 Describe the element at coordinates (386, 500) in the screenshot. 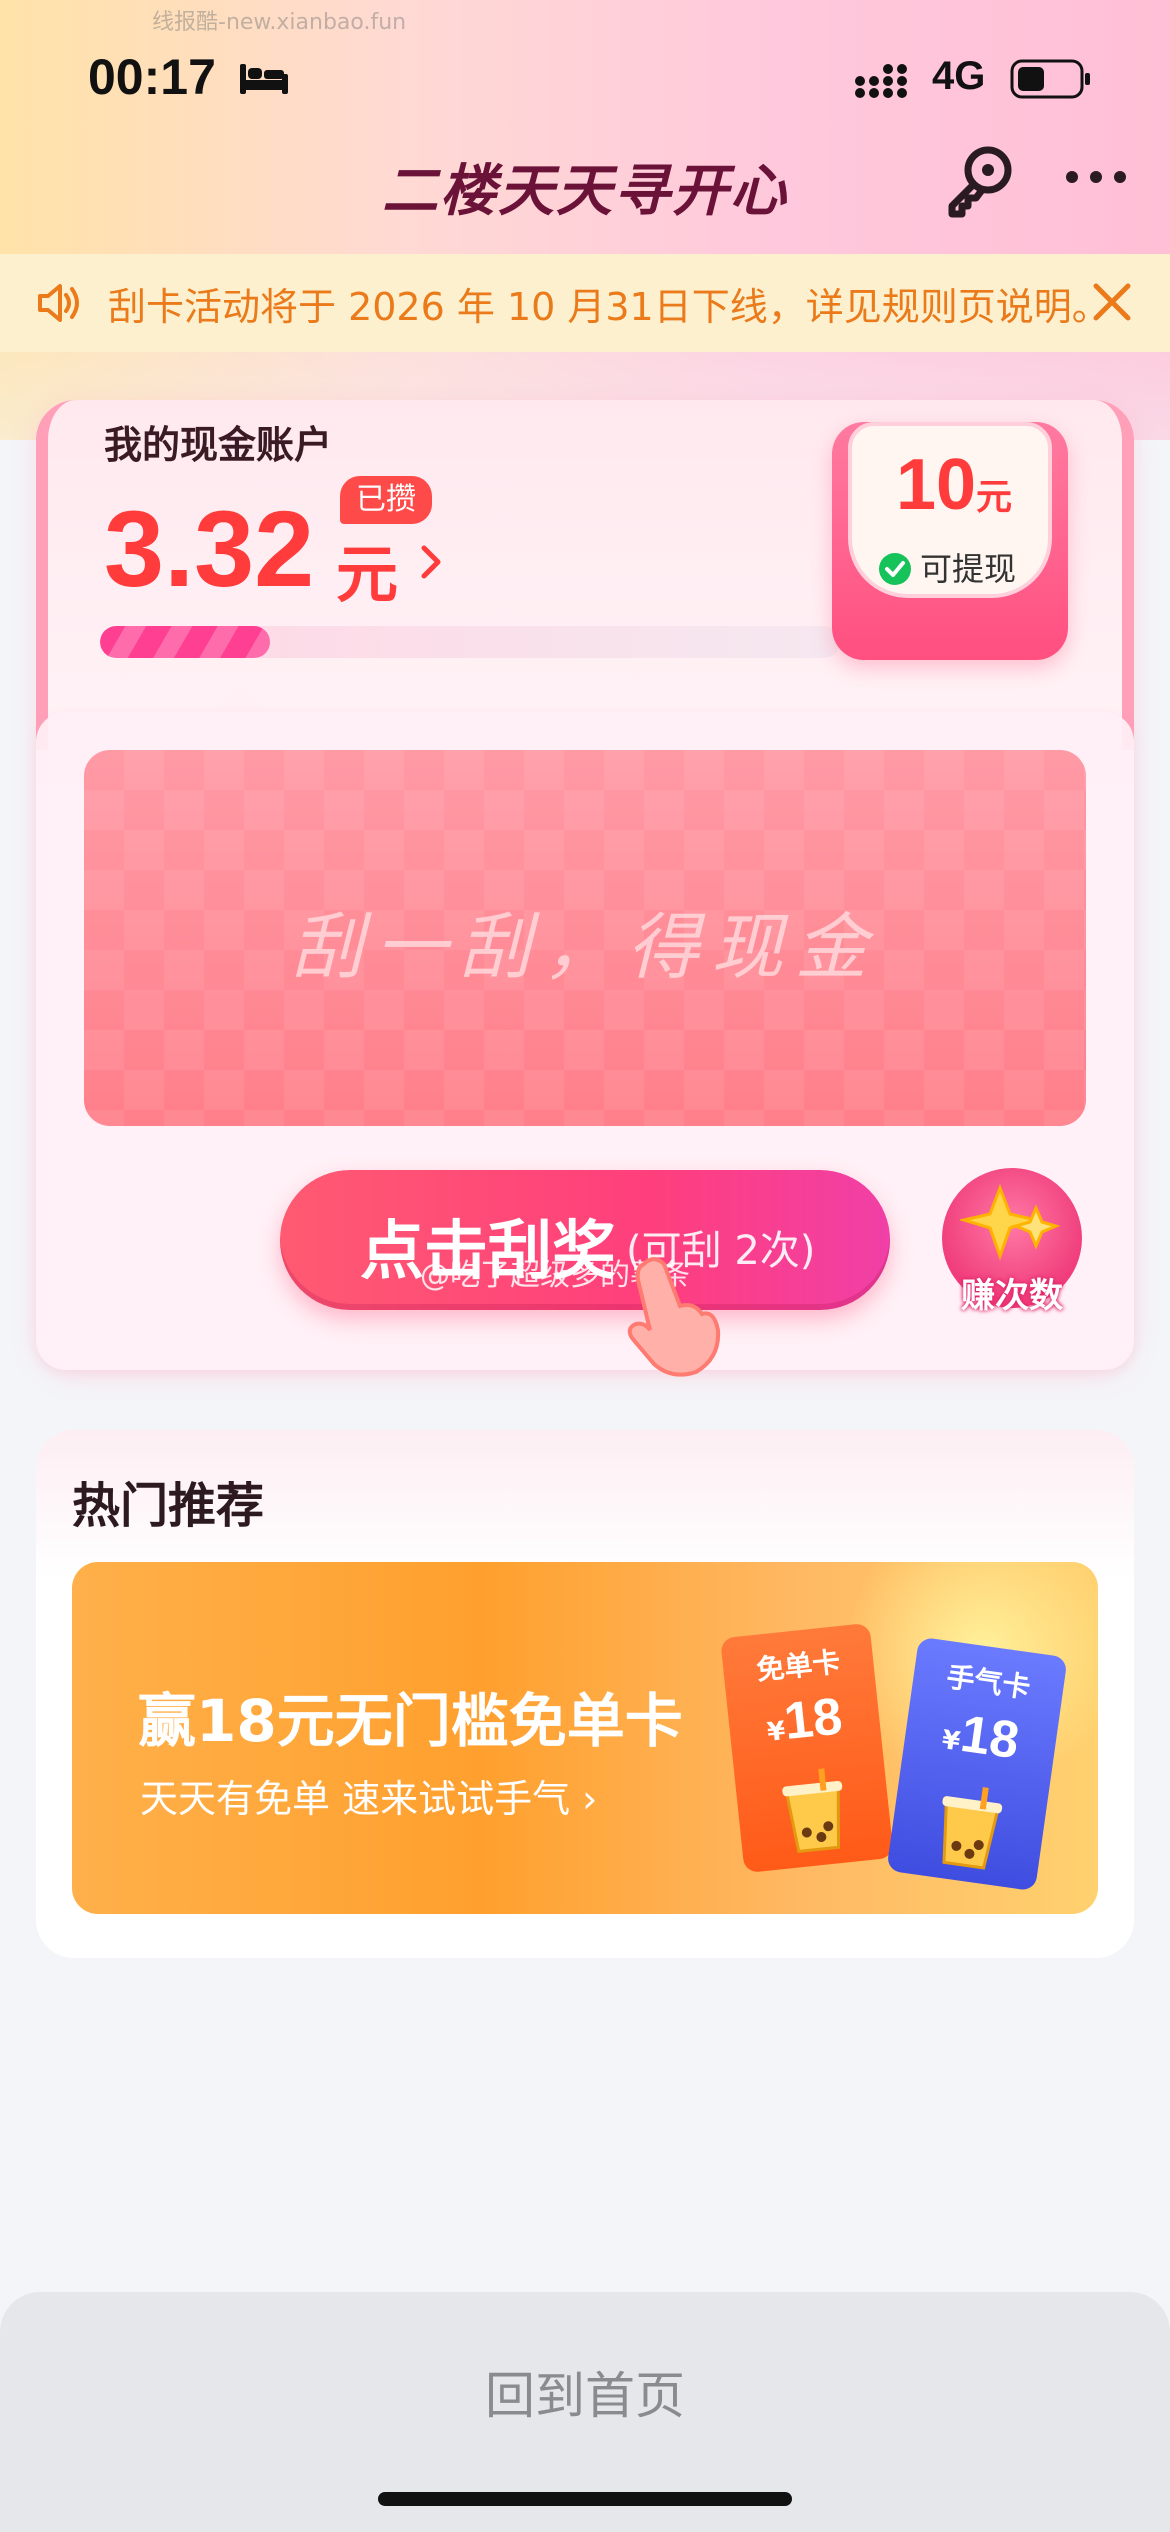

I see `saved-badge: 已攒` at that location.